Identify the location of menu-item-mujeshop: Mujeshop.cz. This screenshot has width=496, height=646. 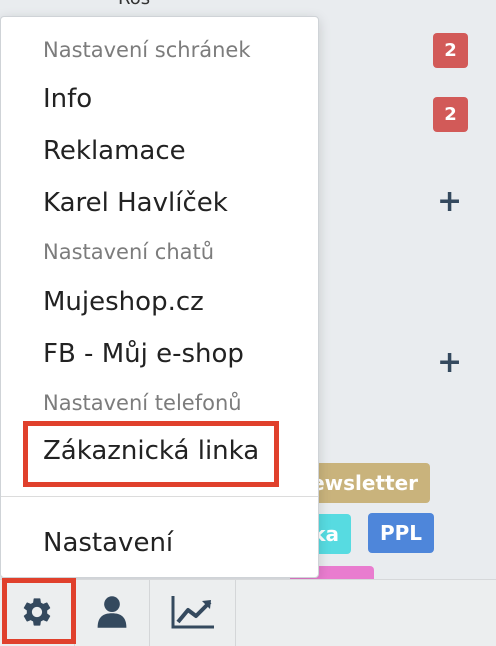
(123, 302).